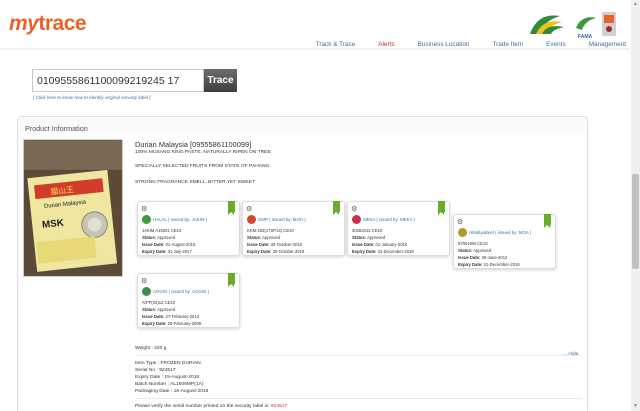 Image resolution: width=640 pixels, height=411 pixels. What do you see at coordinates (159, 302) in the screenshot?
I see `cert-code: A/PF(04)12 CE10` at bounding box center [159, 302].